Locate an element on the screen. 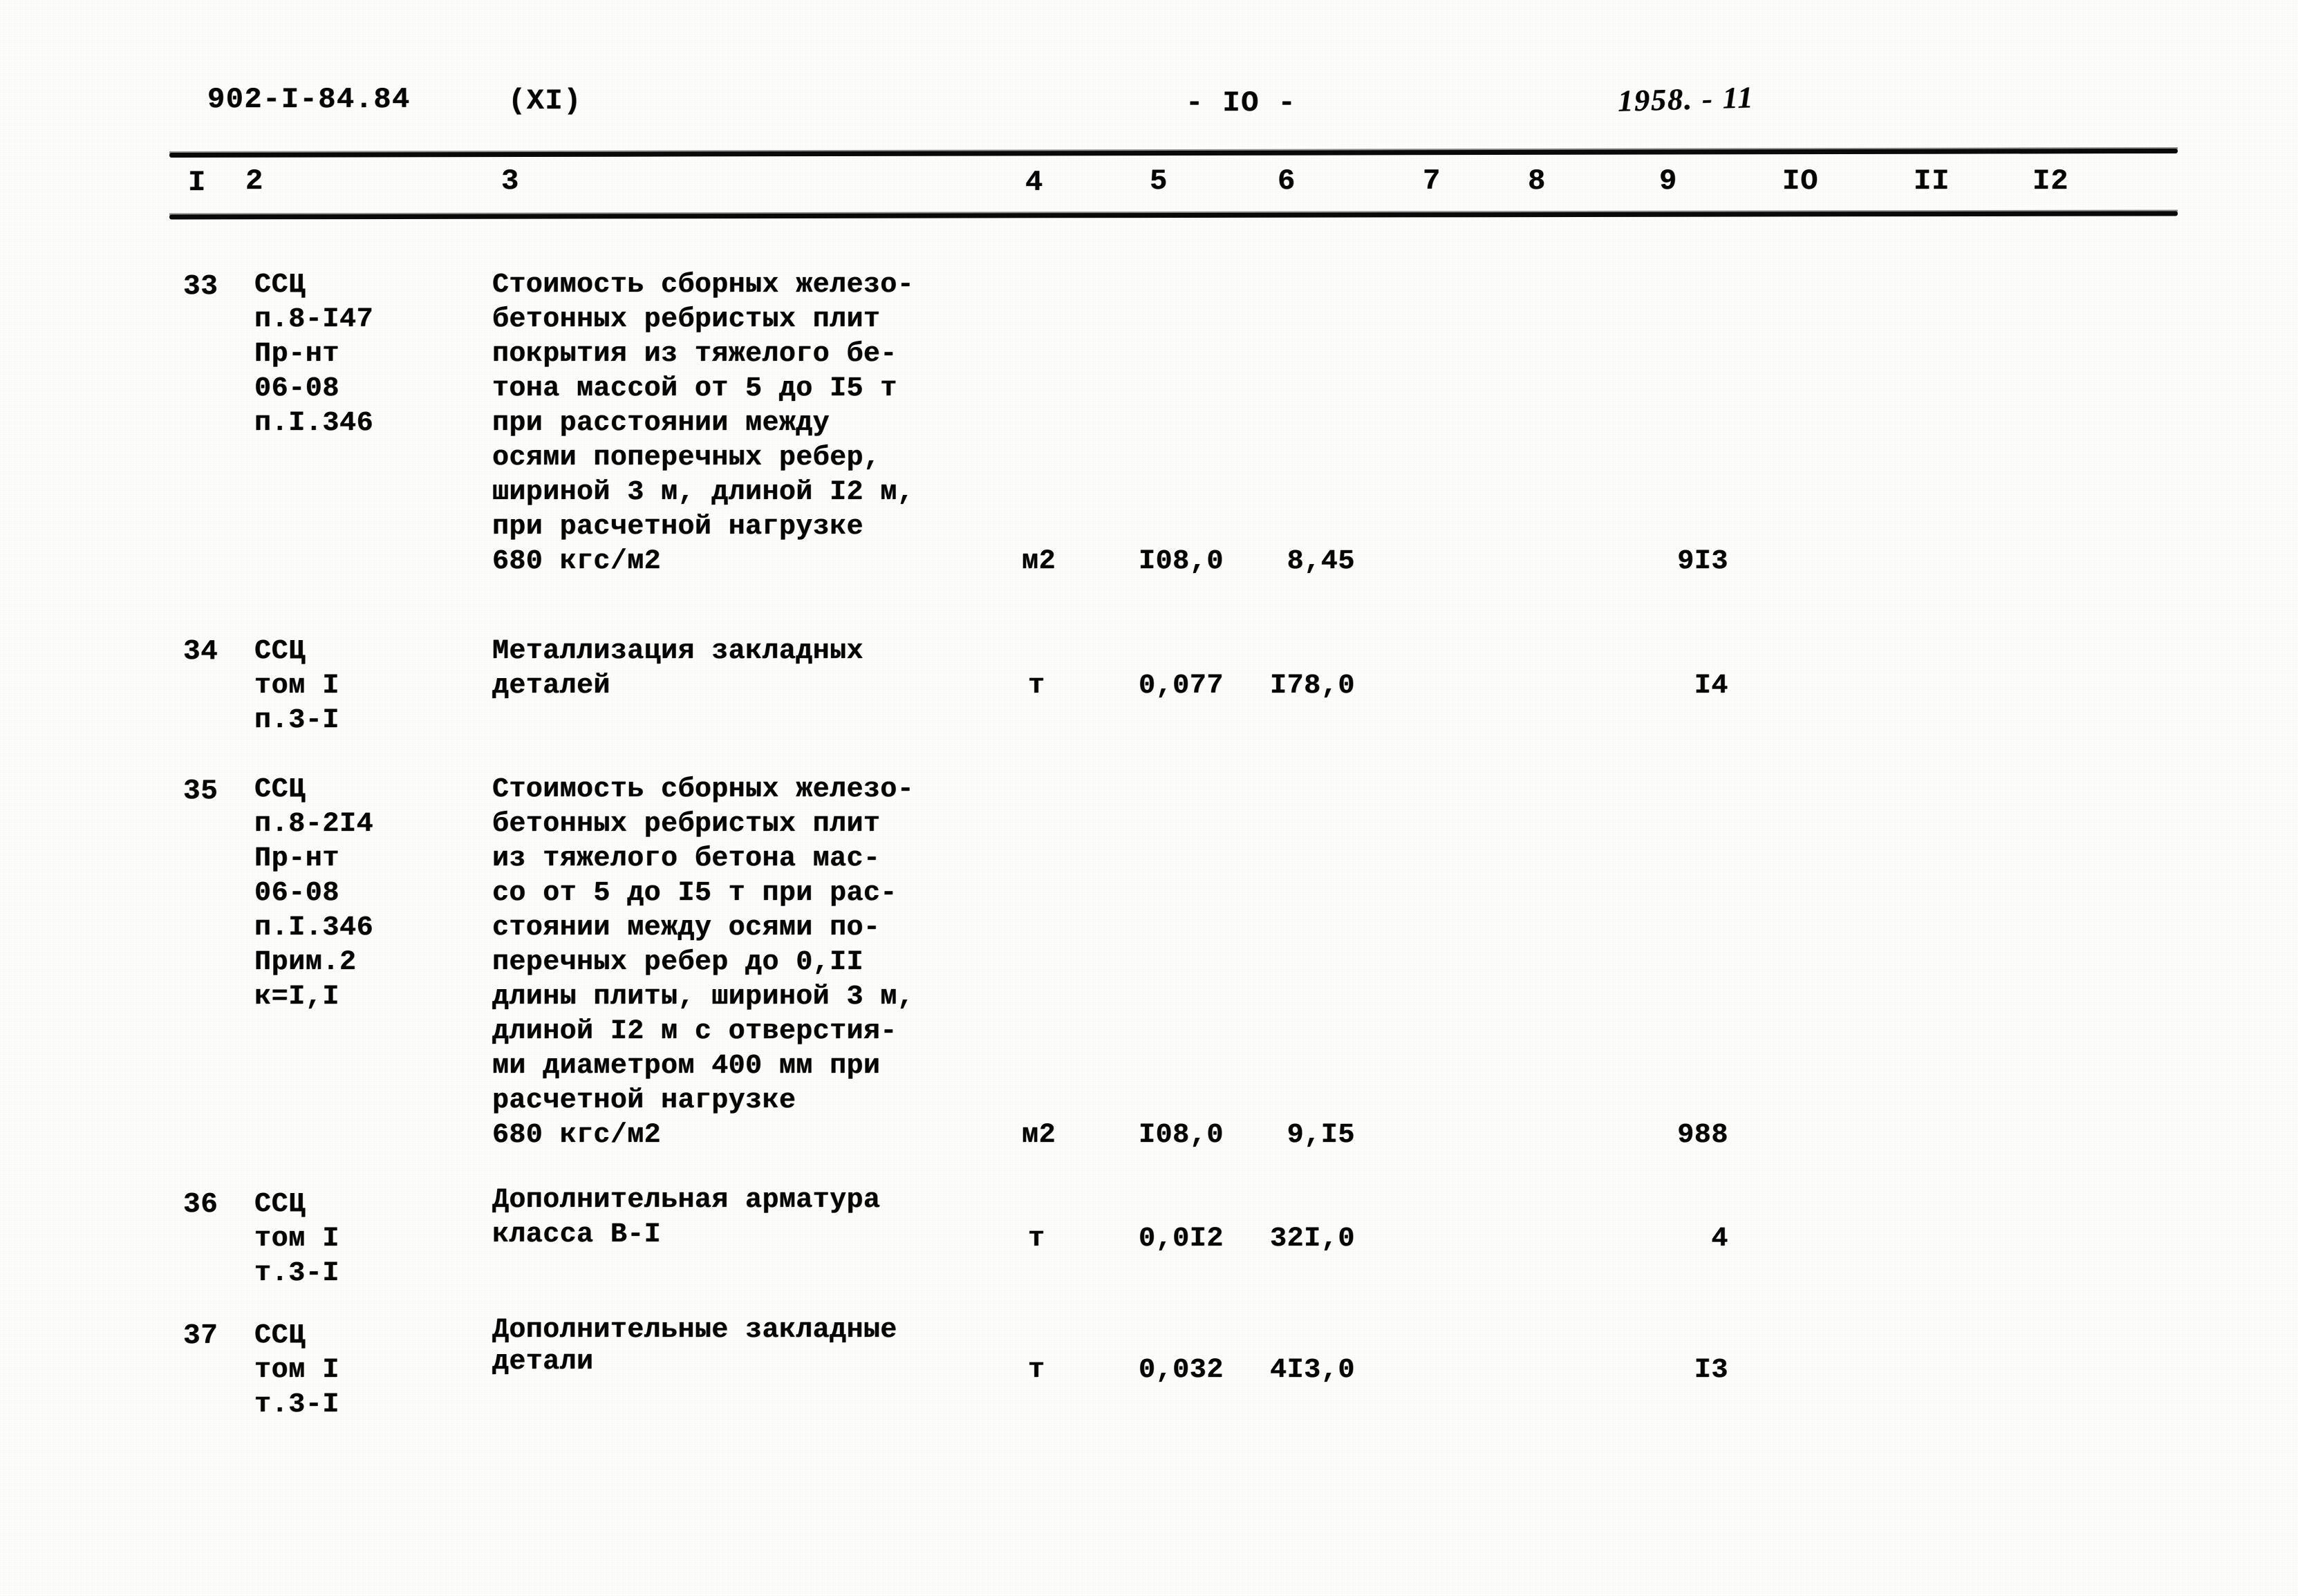 This screenshot has width=2298, height=1596. row-description-line: тона массой от 5 до I5 т is located at coordinates (694, 388).